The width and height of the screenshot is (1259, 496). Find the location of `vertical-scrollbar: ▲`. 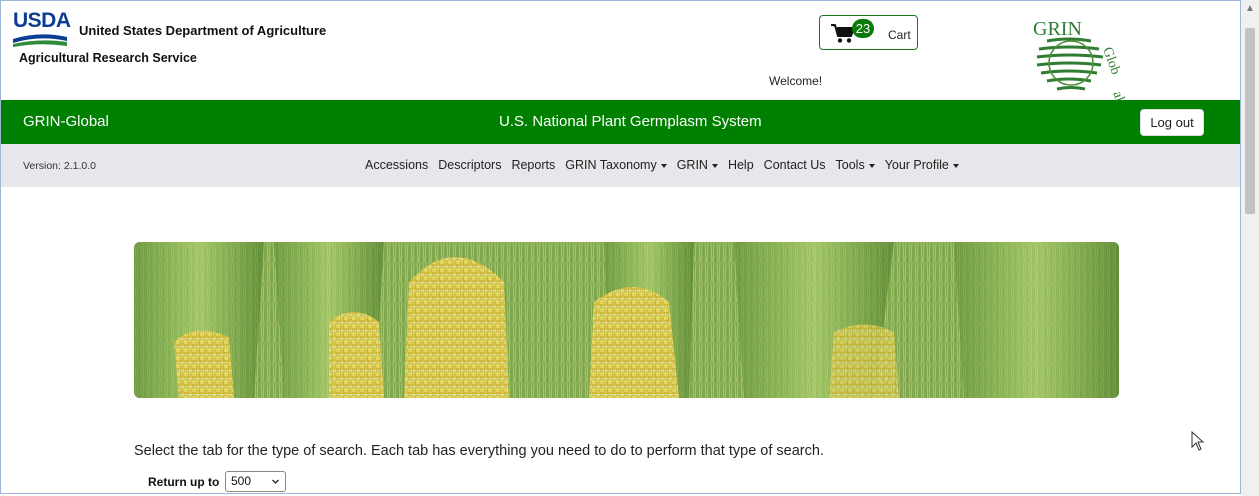

vertical-scrollbar: ▲ is located at coordinates (1250, 248).